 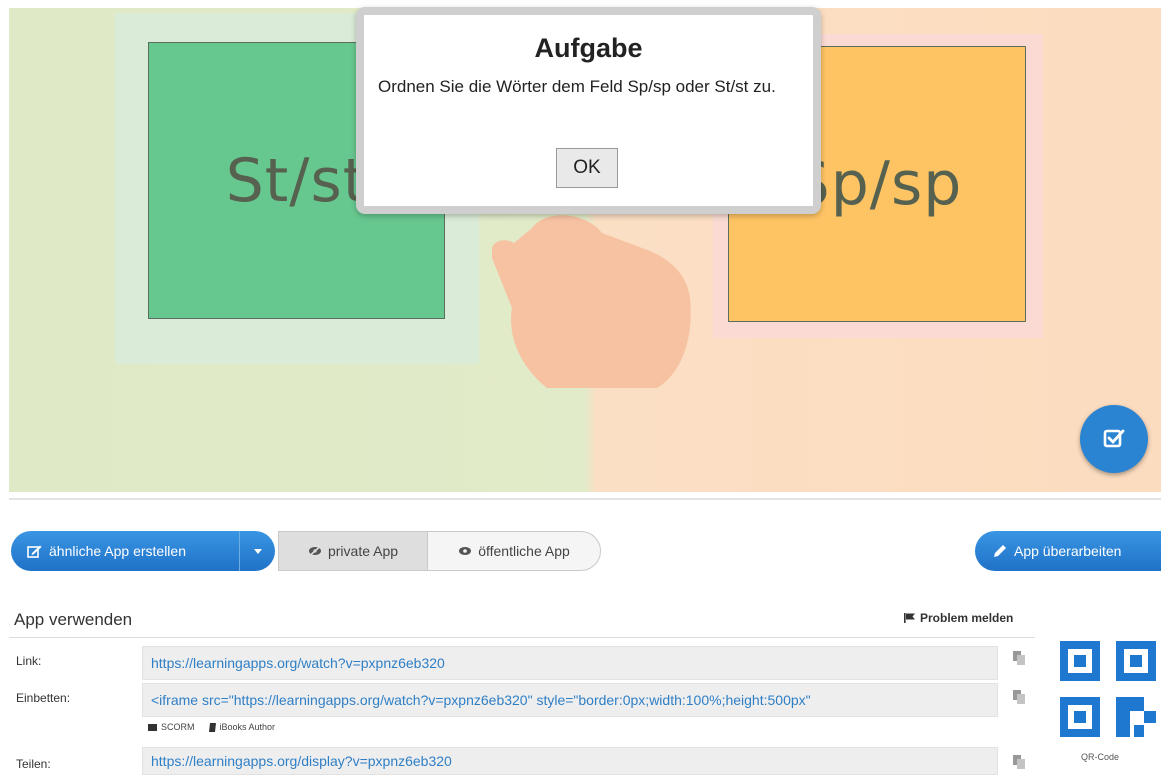 I want to click on embed-label: Einbetten:, so click(x=43, y=698).